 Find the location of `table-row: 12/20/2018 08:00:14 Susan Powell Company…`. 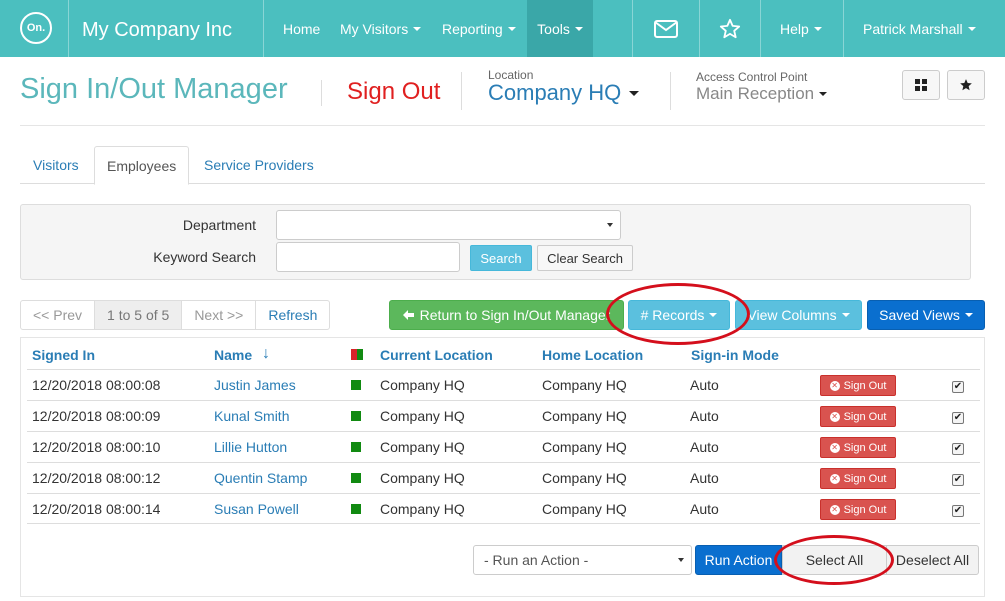

table-row: 12/20/2018 08:00:14 Susan Powell Company… is located at coordinates (503, 508).